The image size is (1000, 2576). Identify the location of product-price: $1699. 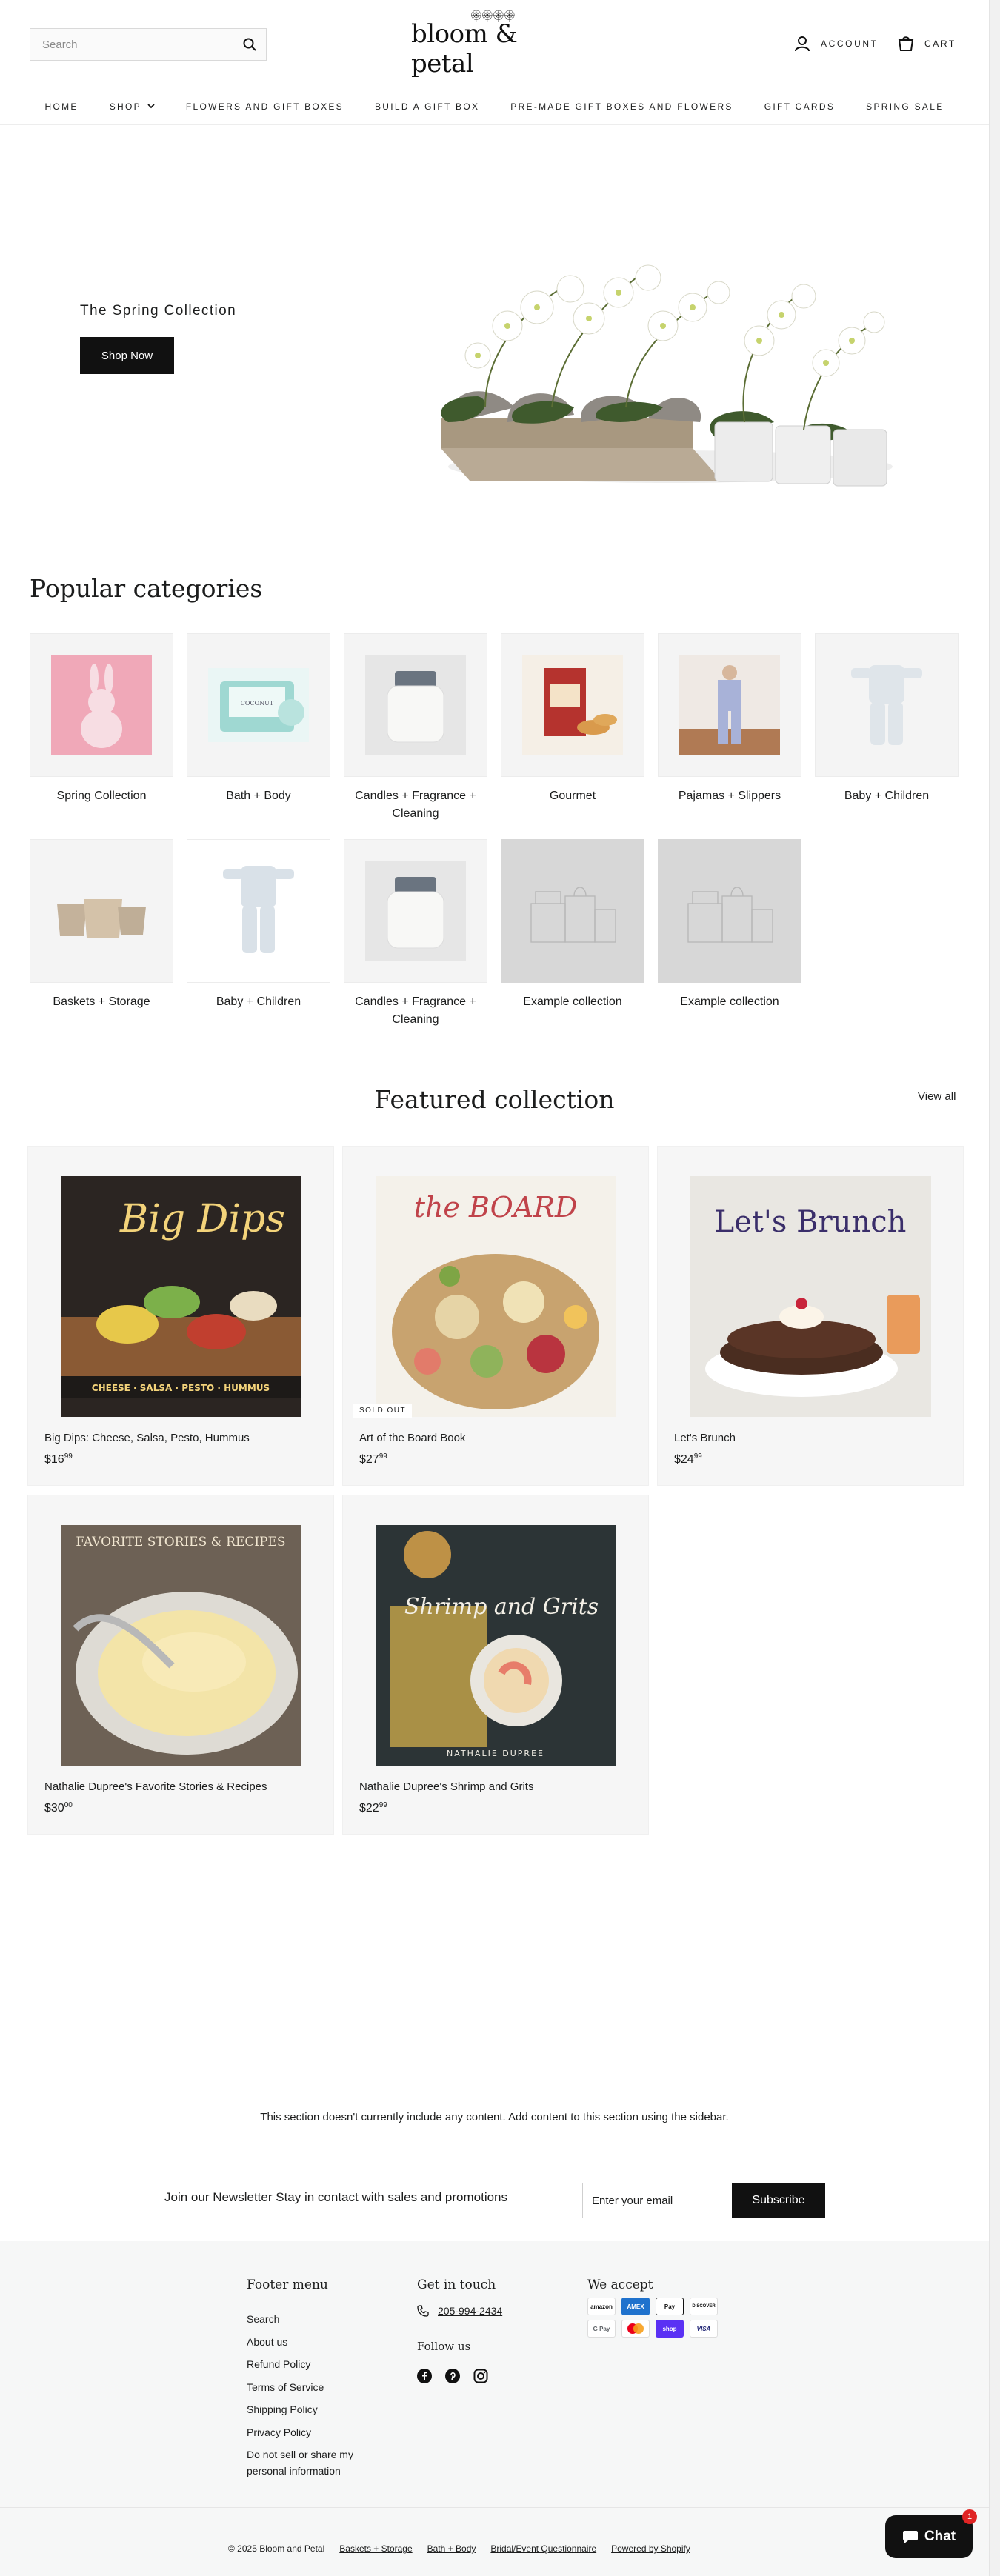
(58, 1459).